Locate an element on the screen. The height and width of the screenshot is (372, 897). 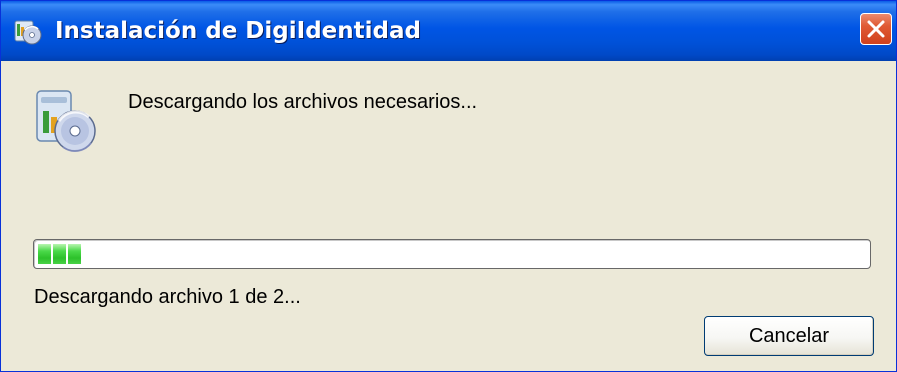
installer-icon is located at coordinates (27, 31).